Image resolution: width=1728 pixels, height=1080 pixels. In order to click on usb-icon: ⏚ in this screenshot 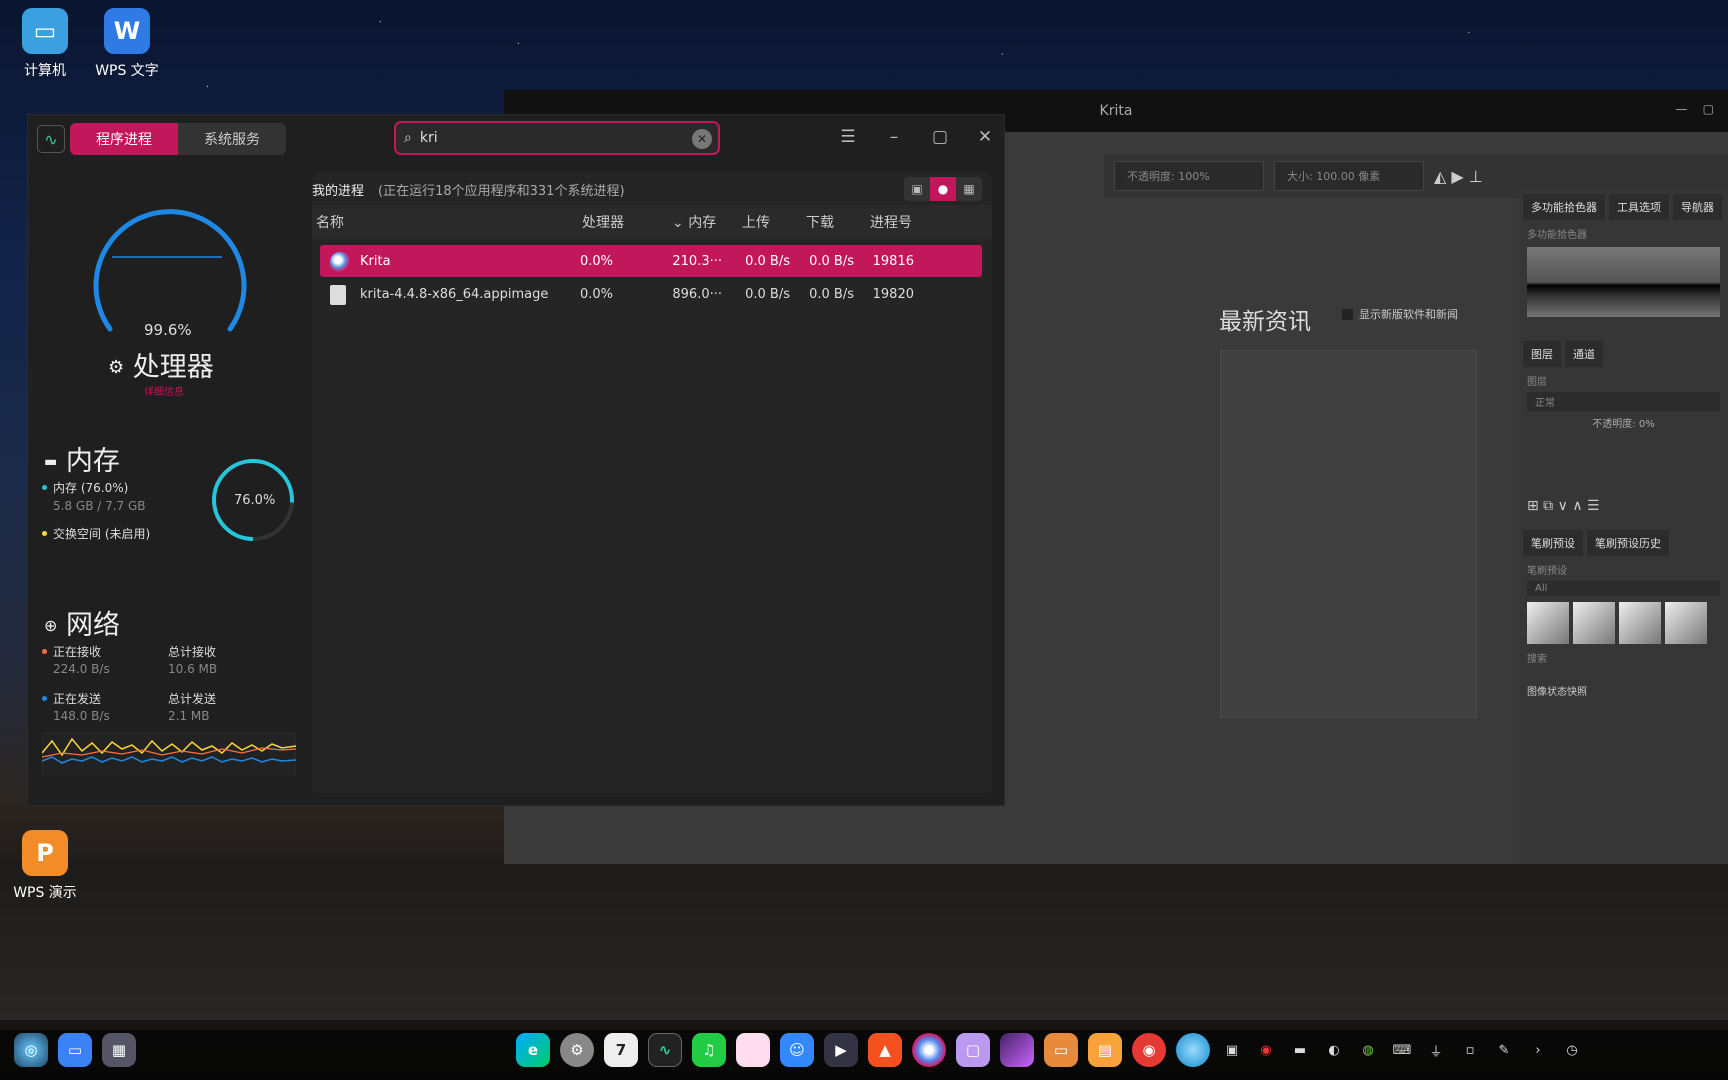, I will do `click(1436, 1050)`.